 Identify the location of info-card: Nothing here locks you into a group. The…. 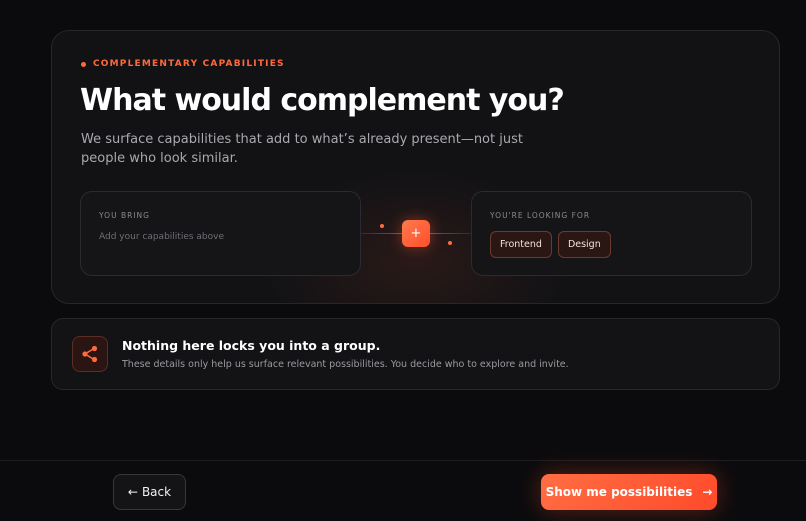
(415, 354).